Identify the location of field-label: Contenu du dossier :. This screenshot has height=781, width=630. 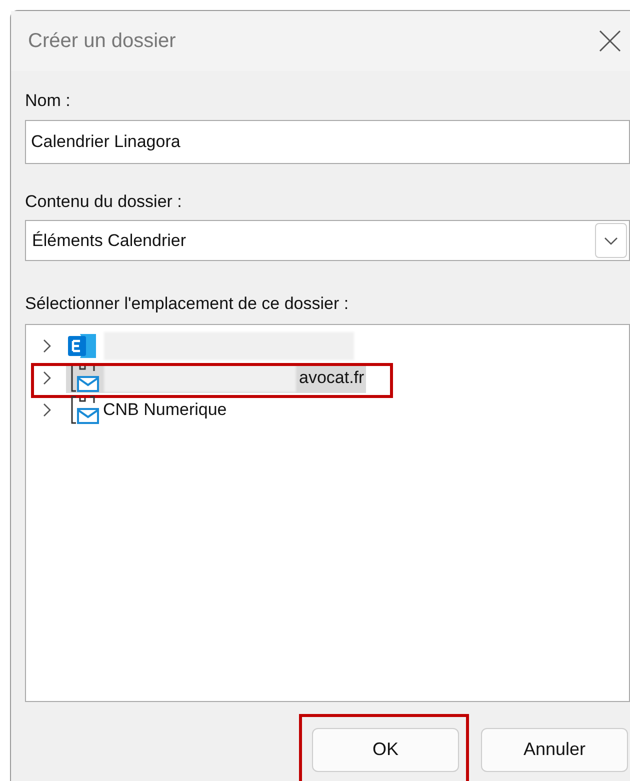
(104, 201).